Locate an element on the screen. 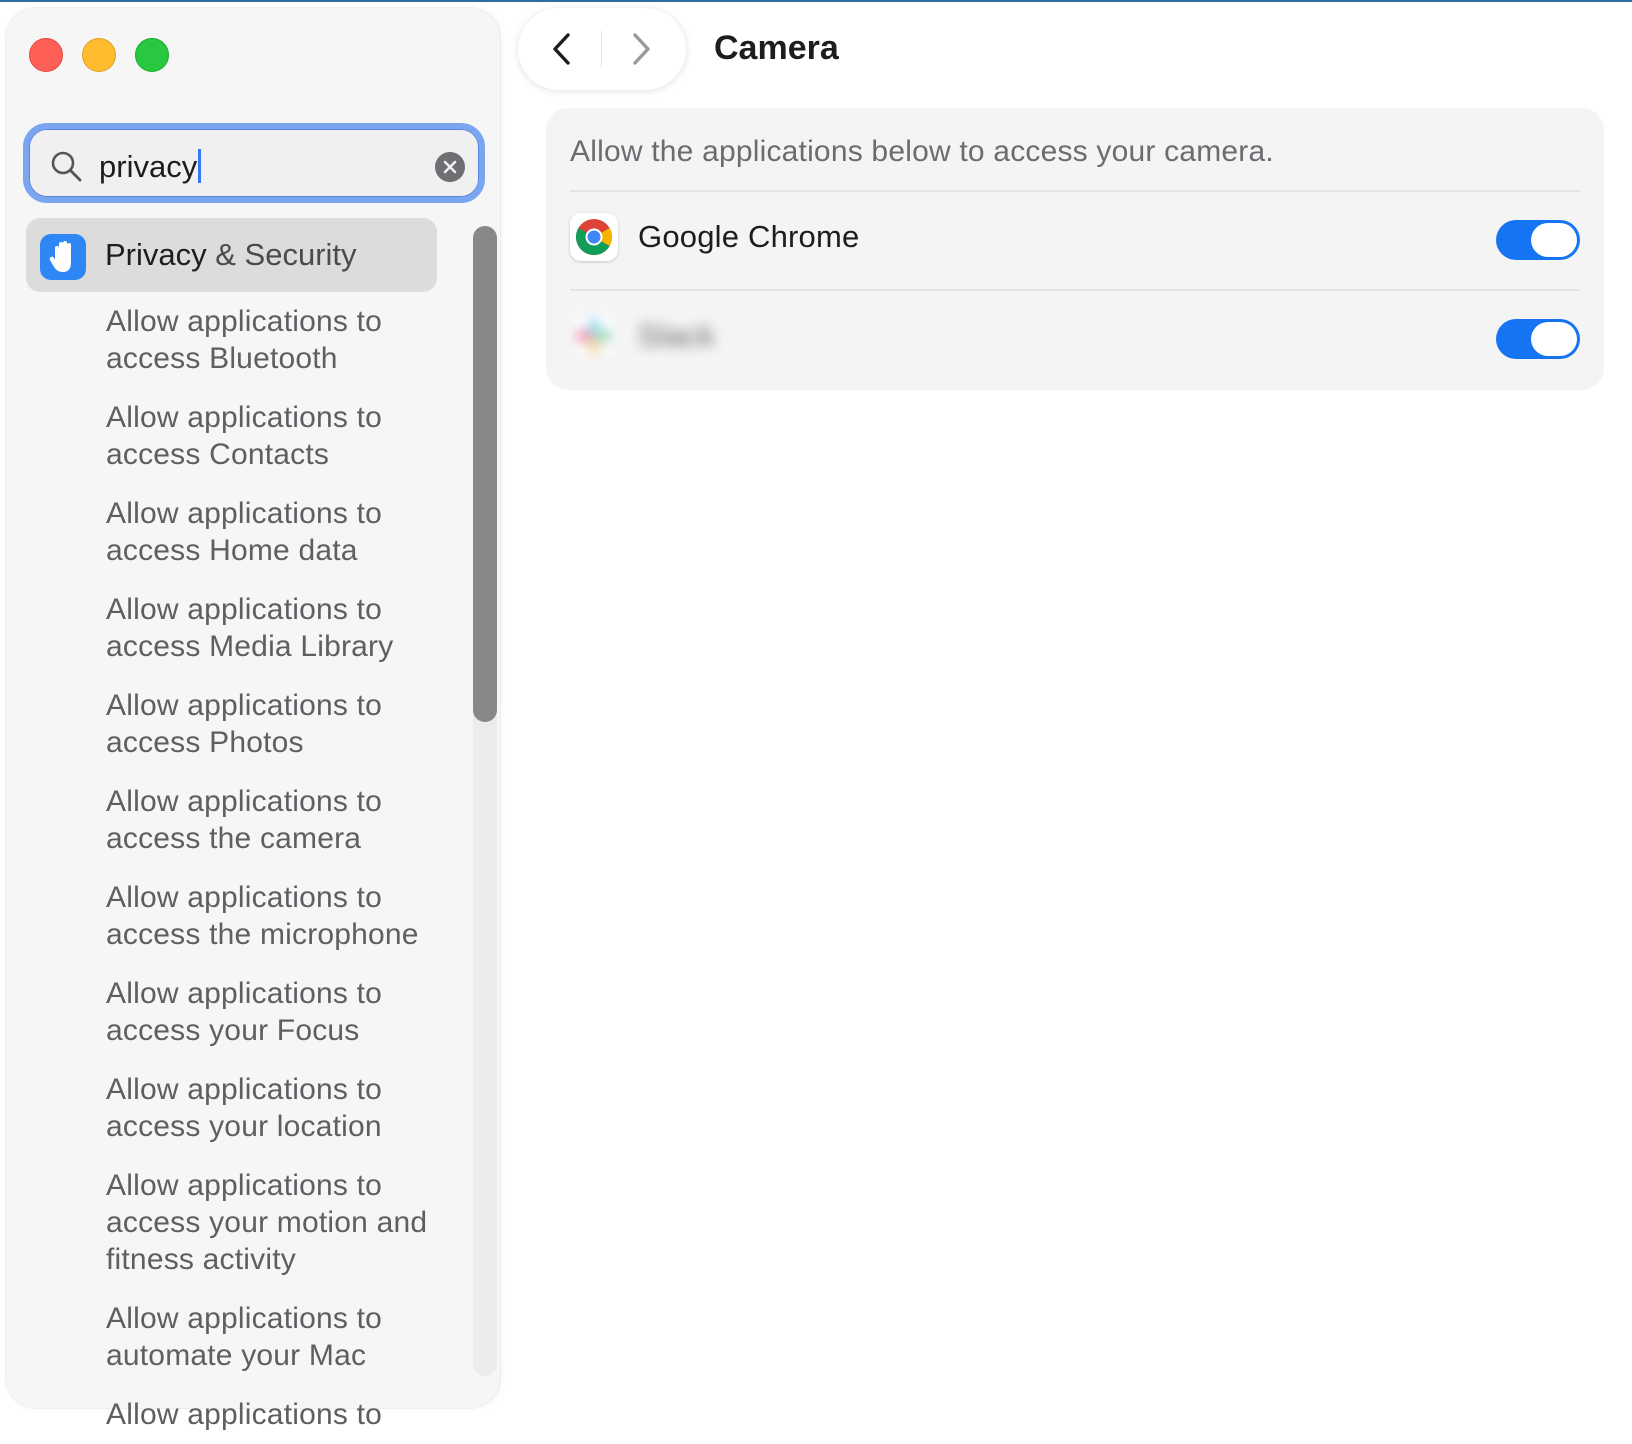 The width and height of the screenshot is (1632, 1444). search-icon is located at coordinates (66, 166).